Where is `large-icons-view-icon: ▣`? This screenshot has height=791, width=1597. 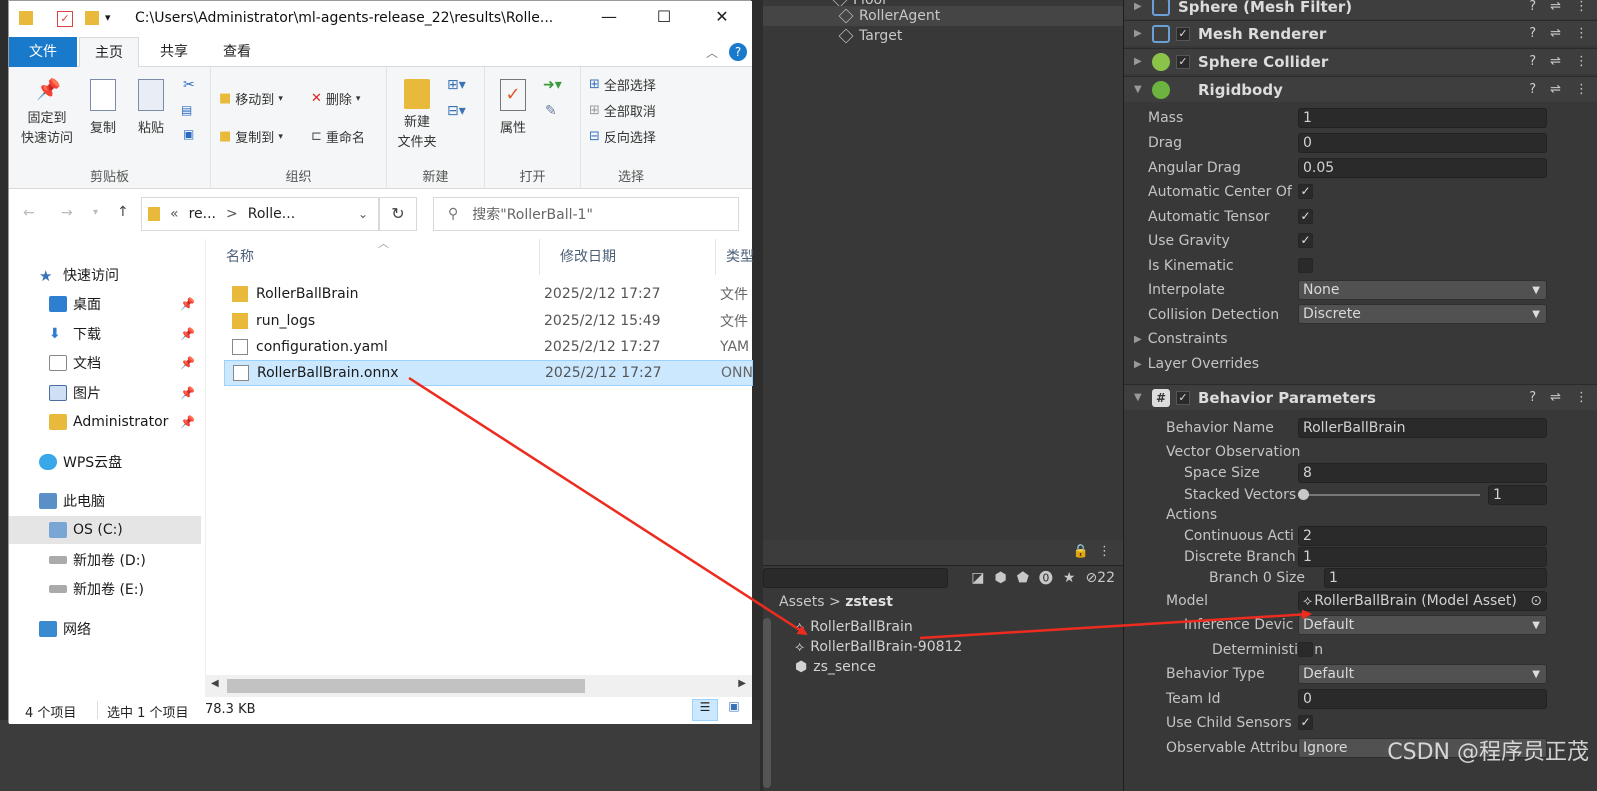 large-icons-view-icon: ▣ is located at coordinates (734, 710).